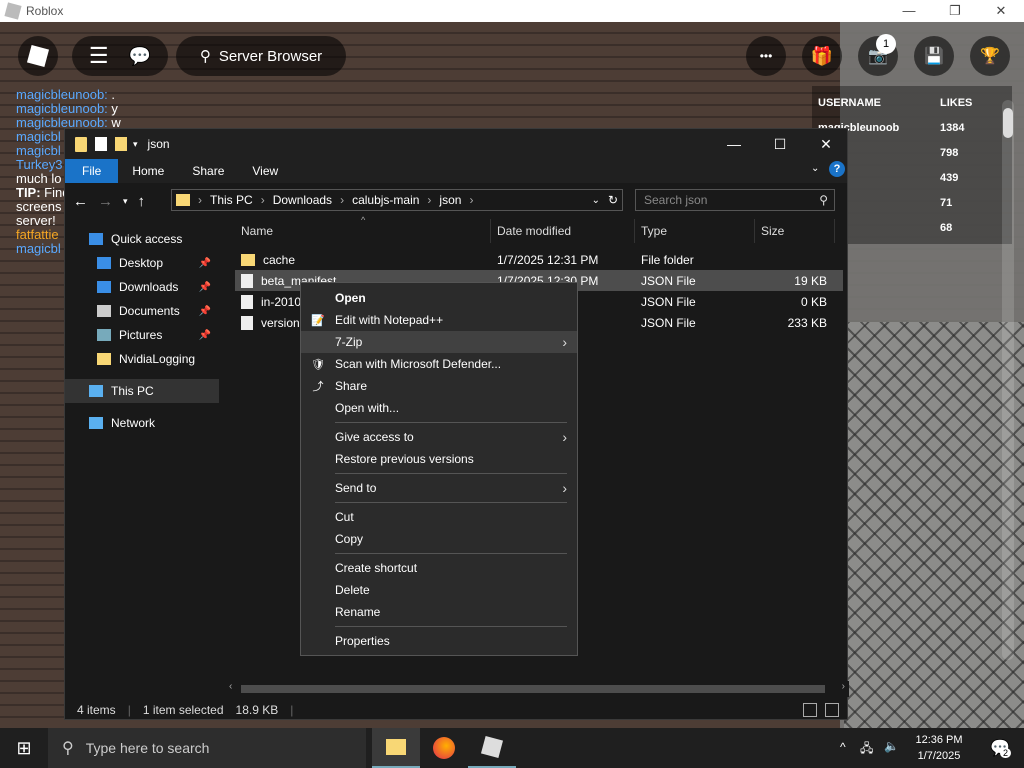  What do you see at coordinates (28, 193) in the screenshot?
I see `chat-username: TIP:` at bounding box center [28, 193].